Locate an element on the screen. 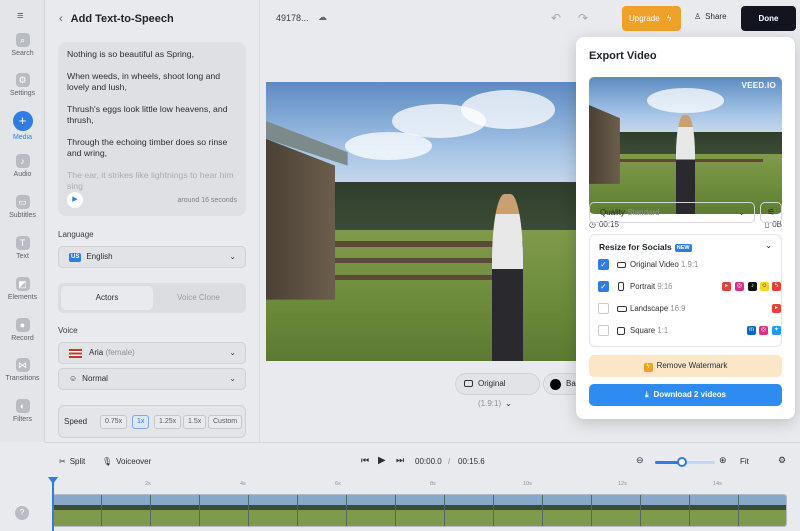  ruler-tick: 8s is located at coordinates (433, 484).